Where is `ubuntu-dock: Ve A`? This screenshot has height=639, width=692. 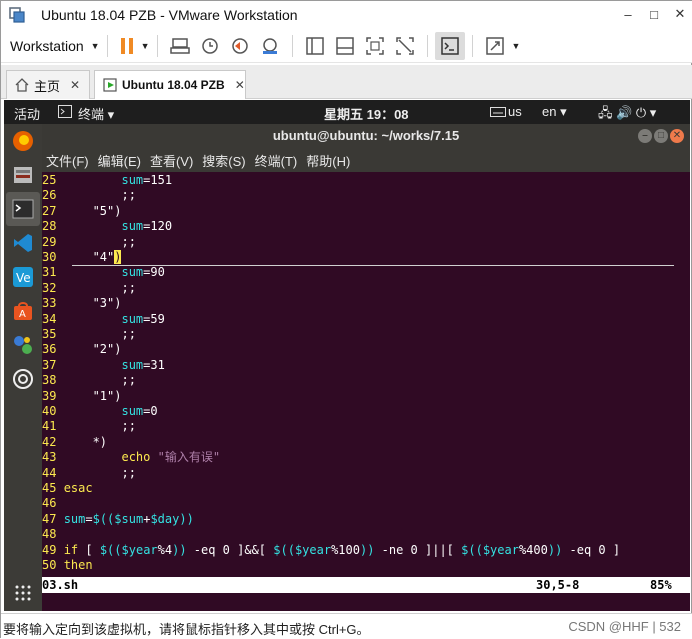 ubuntu-dock: Ve A is located at coordinates (23, 367).